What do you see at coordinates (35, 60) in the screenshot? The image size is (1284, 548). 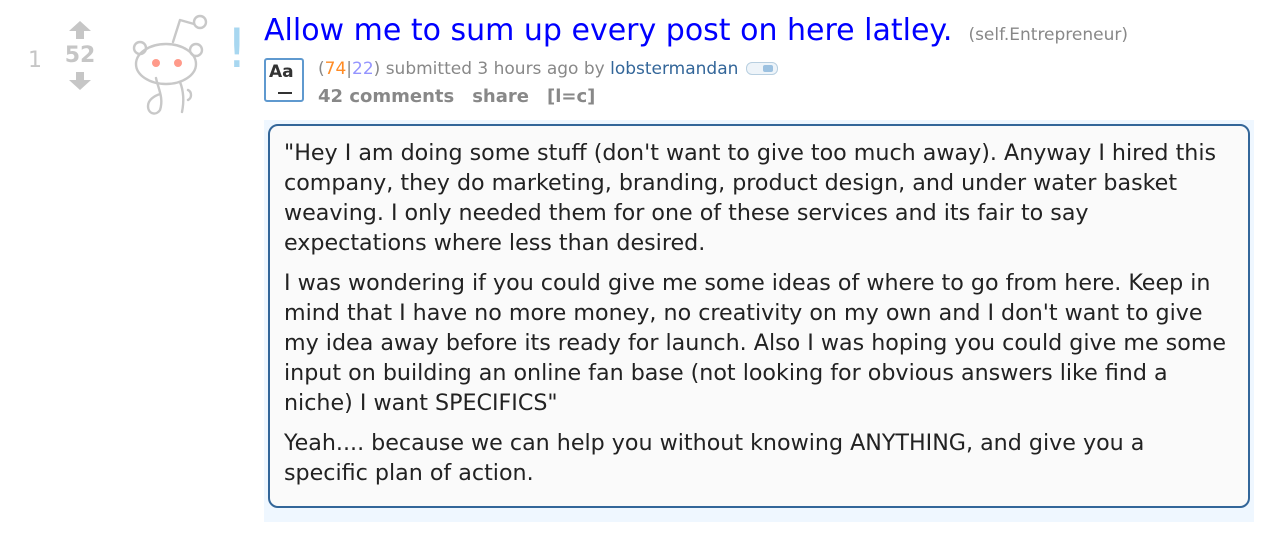 I see `post-rank: 1` at bounding box center [35, 60].